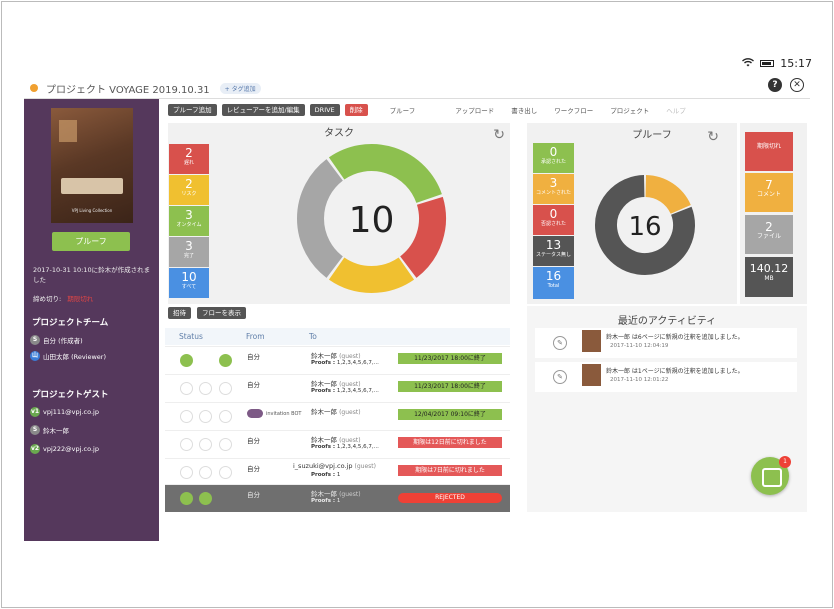 The height and width of the screenshot is (609, 834). What do you see at coordinates (189, 283) in the screenshot?
I see `task-stat-all: 10 すべて` at bounding box center [189, 283].